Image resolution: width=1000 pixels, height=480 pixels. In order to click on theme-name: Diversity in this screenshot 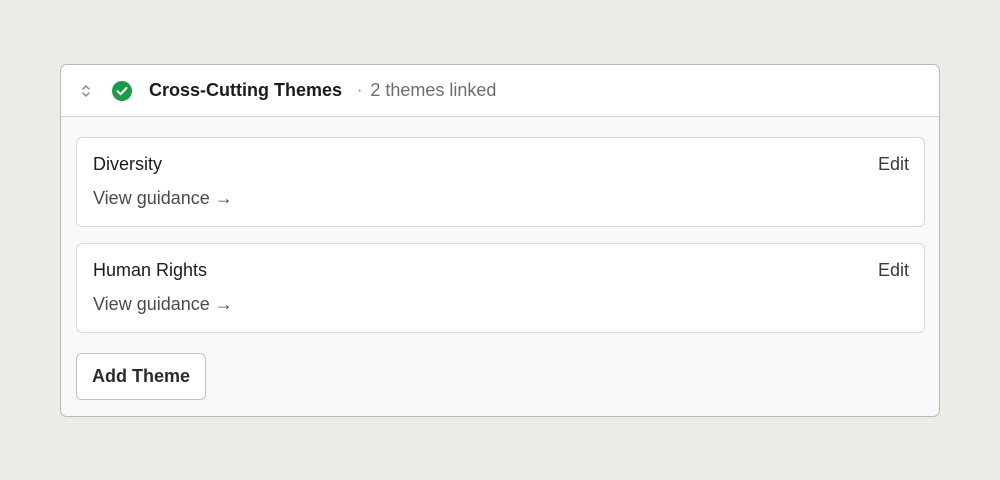, I will do `click(128, 164)`.